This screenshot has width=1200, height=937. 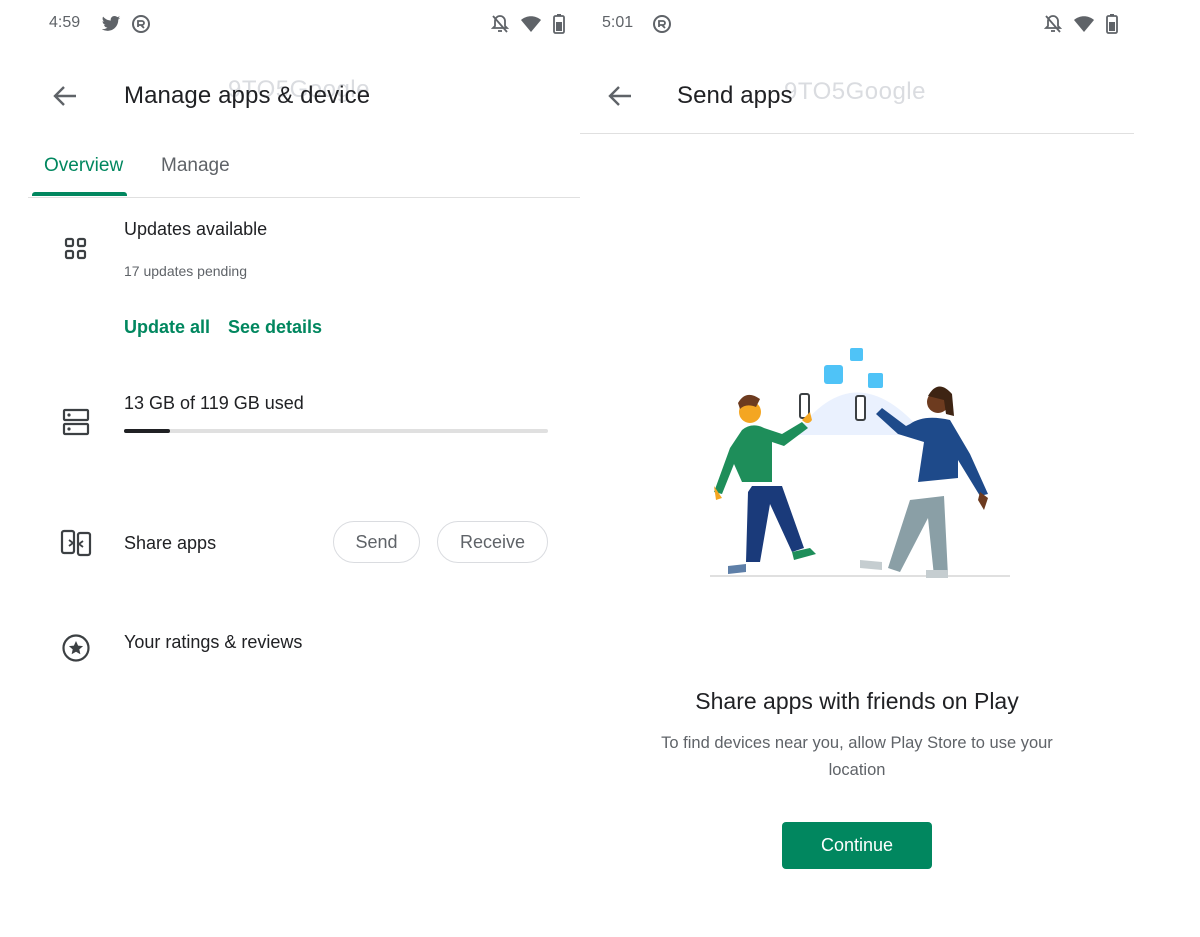 I want to click on header-divider, so click(x=857, y=133).